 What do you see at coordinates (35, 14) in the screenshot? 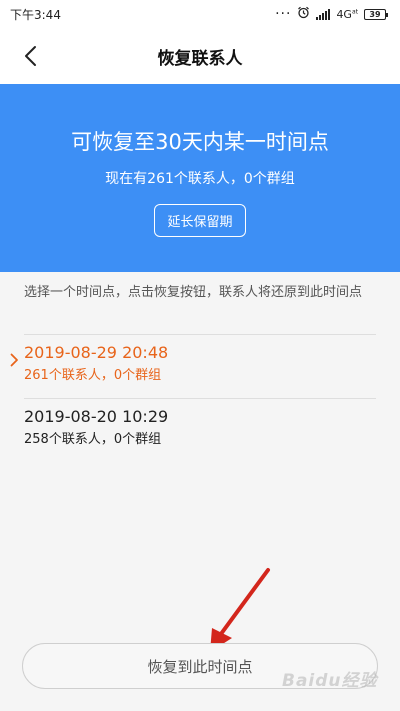
I see `status-time: 下午3:44` at bounding box center [35, 14].